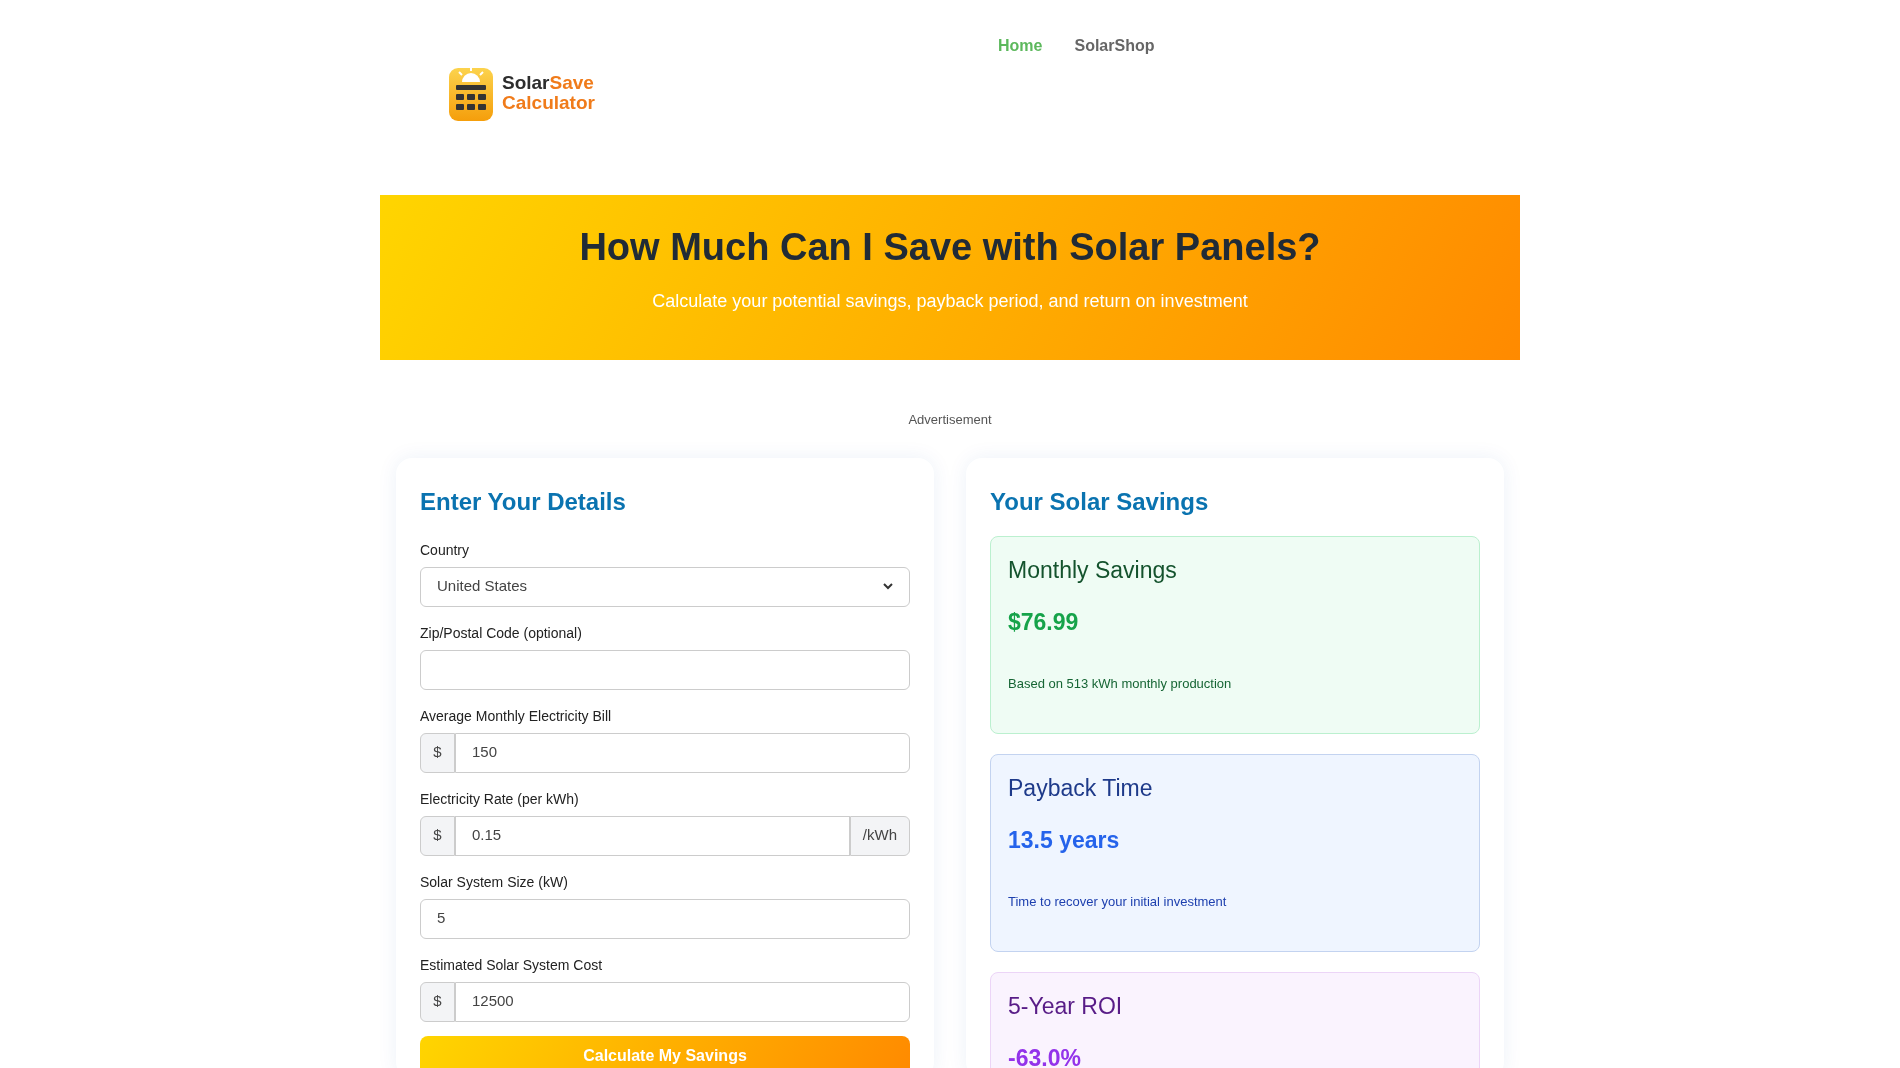  What do you see at coordinates (665, 918) in the screenshot?
I see `input-field: 5` at bounding box center [665, 918].